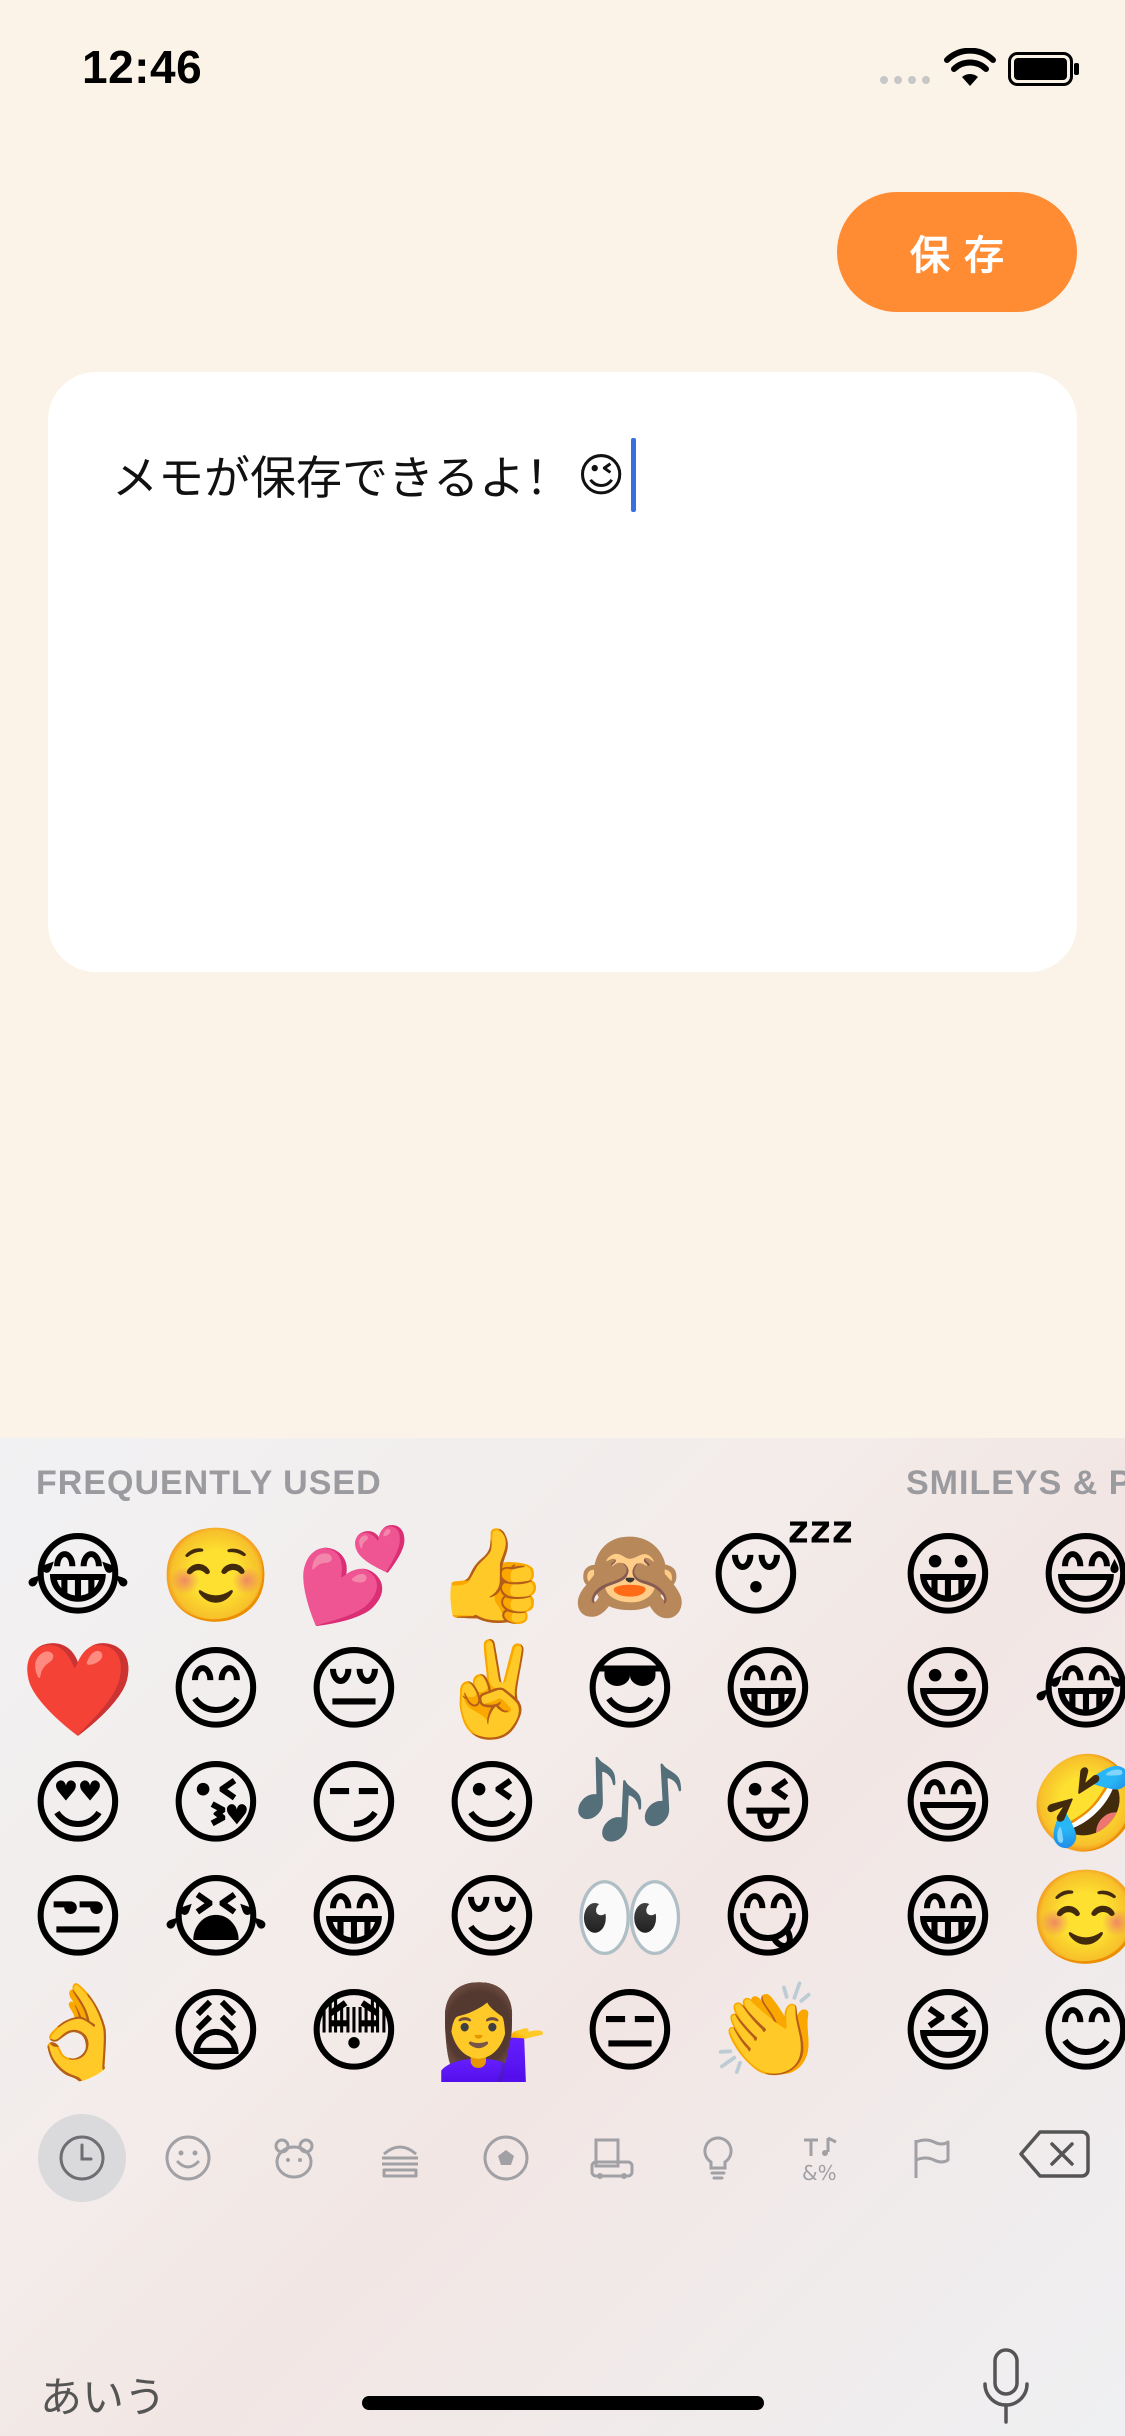  I want to click on emoji-key: 😘, so click(216, 1804).